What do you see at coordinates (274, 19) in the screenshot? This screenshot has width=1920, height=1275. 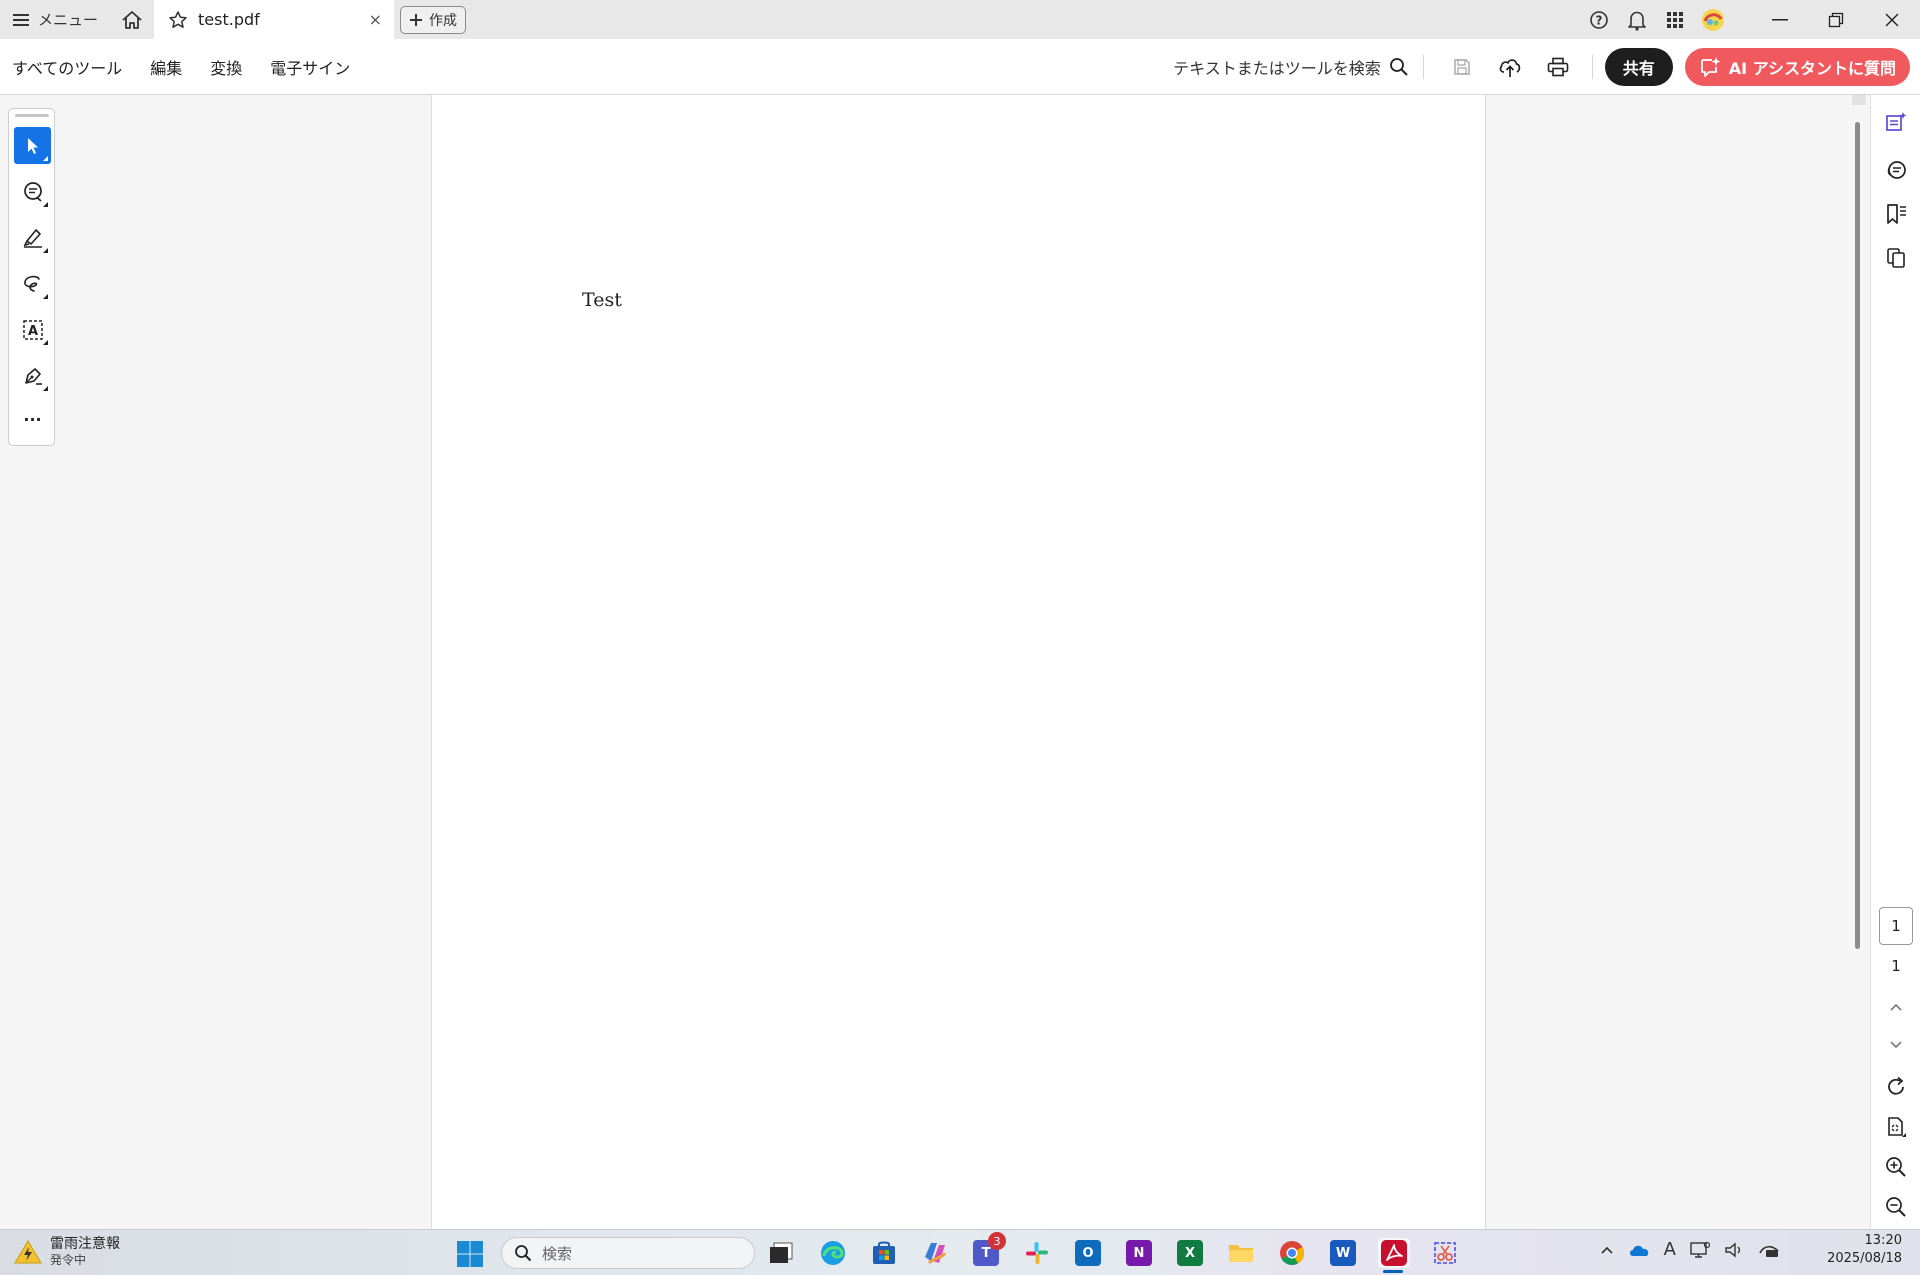 I see `tab-test-pdf: test.pdf ×` at bounding box center [274, 19].